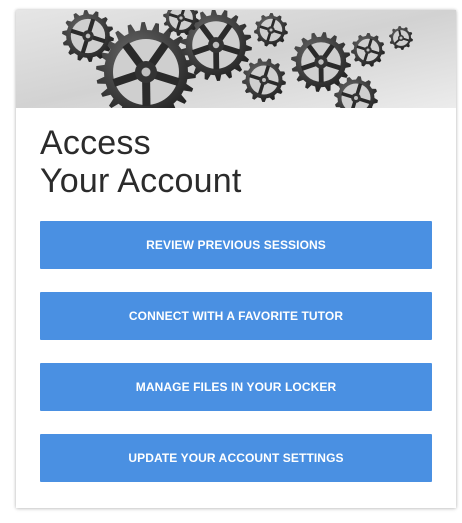  I want to click on page-title: Access Your Account, so click(141, 162).